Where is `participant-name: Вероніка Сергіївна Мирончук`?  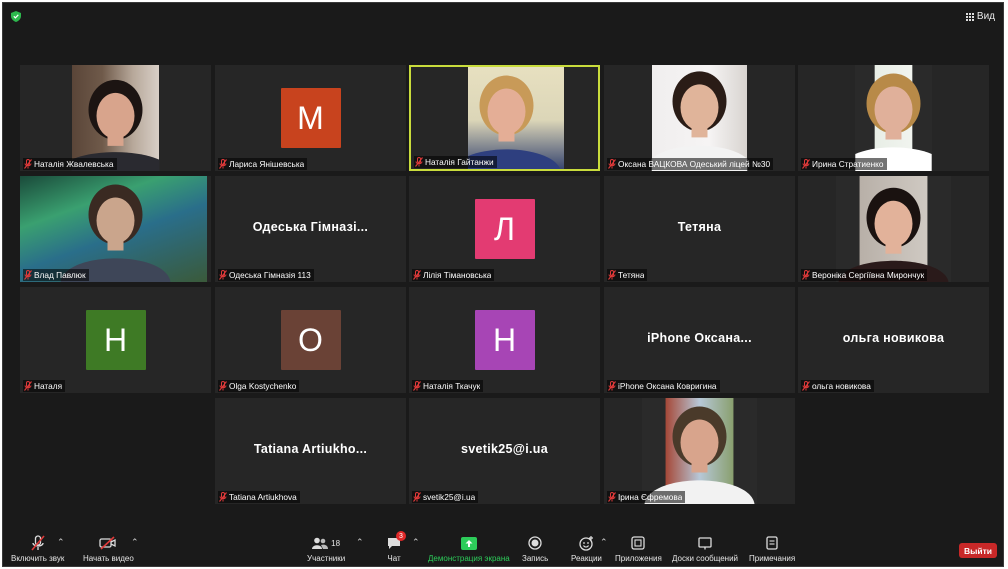 participant-name: Вероніка Сергіївна Мирончук is located at coordinates (868, 275).